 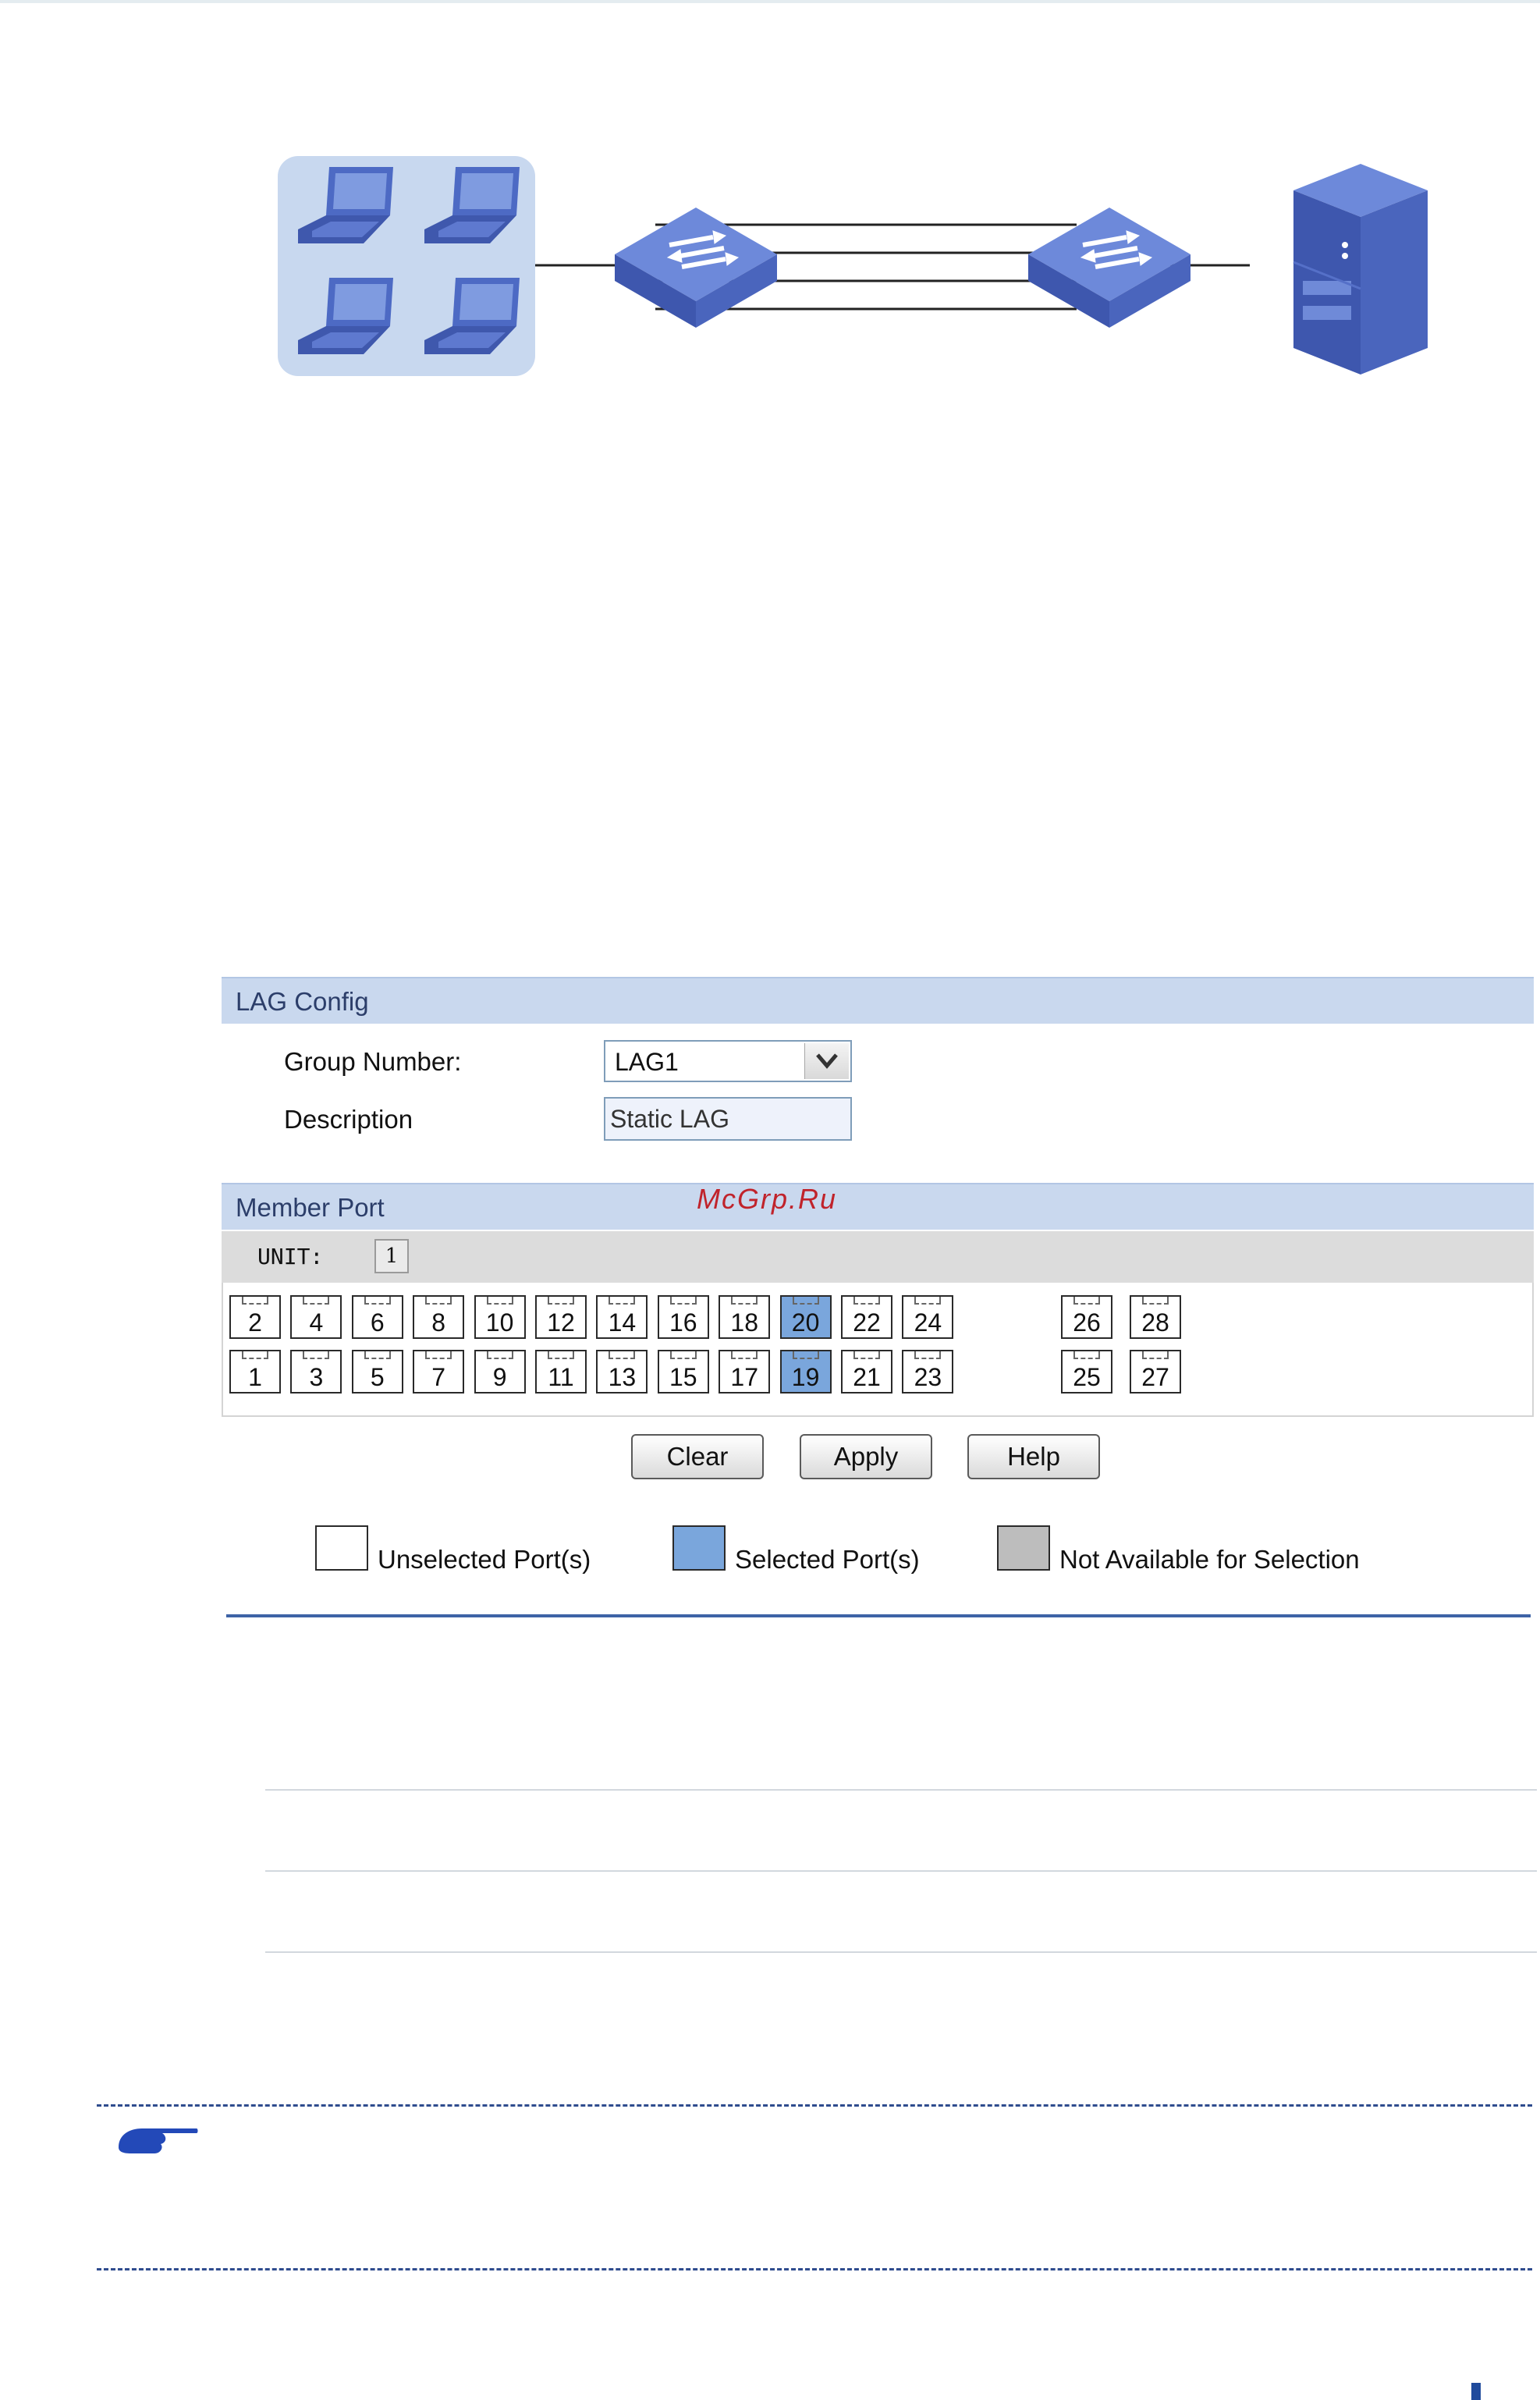 What do you see at coordinates (1476, 2391) in the screenshot?
I see `page-corner-mark` at bounding box center [1476, 2391].